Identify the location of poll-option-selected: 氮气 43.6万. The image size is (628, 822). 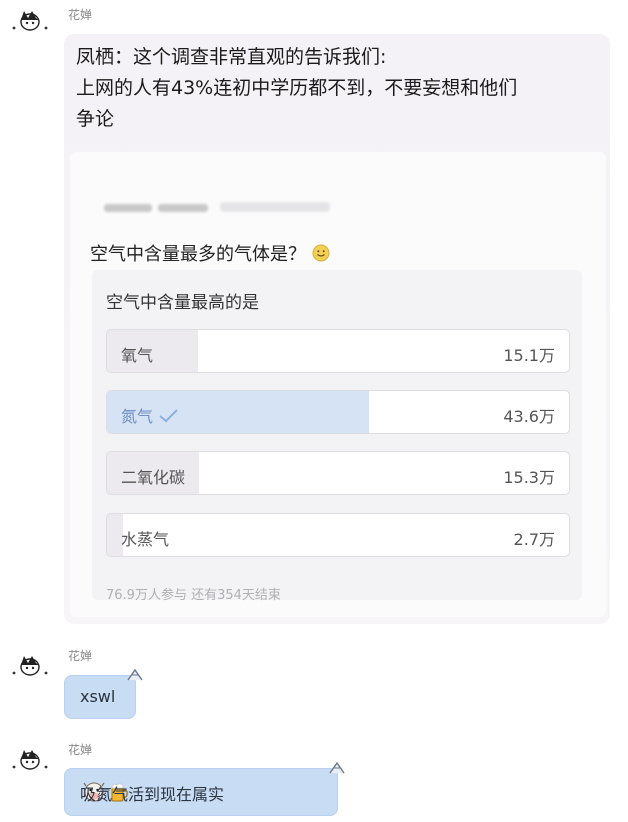
(338, 412).